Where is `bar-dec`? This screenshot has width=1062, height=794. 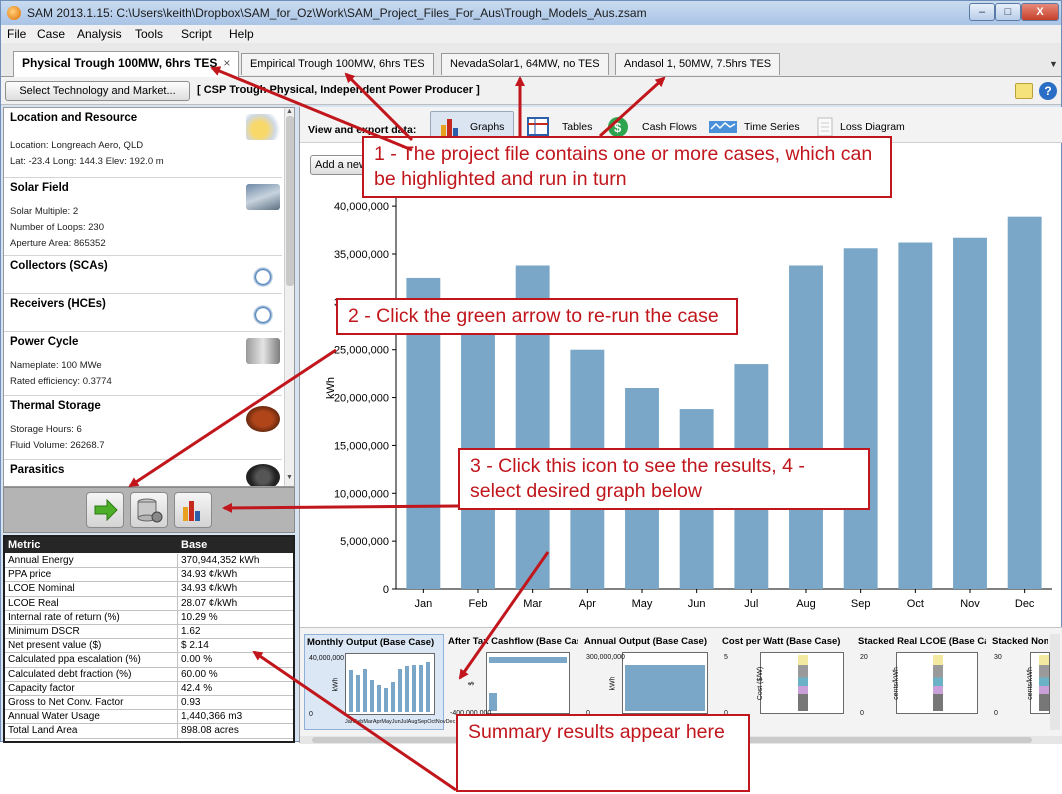 bar-dec is located at coordinates (1024, 402).